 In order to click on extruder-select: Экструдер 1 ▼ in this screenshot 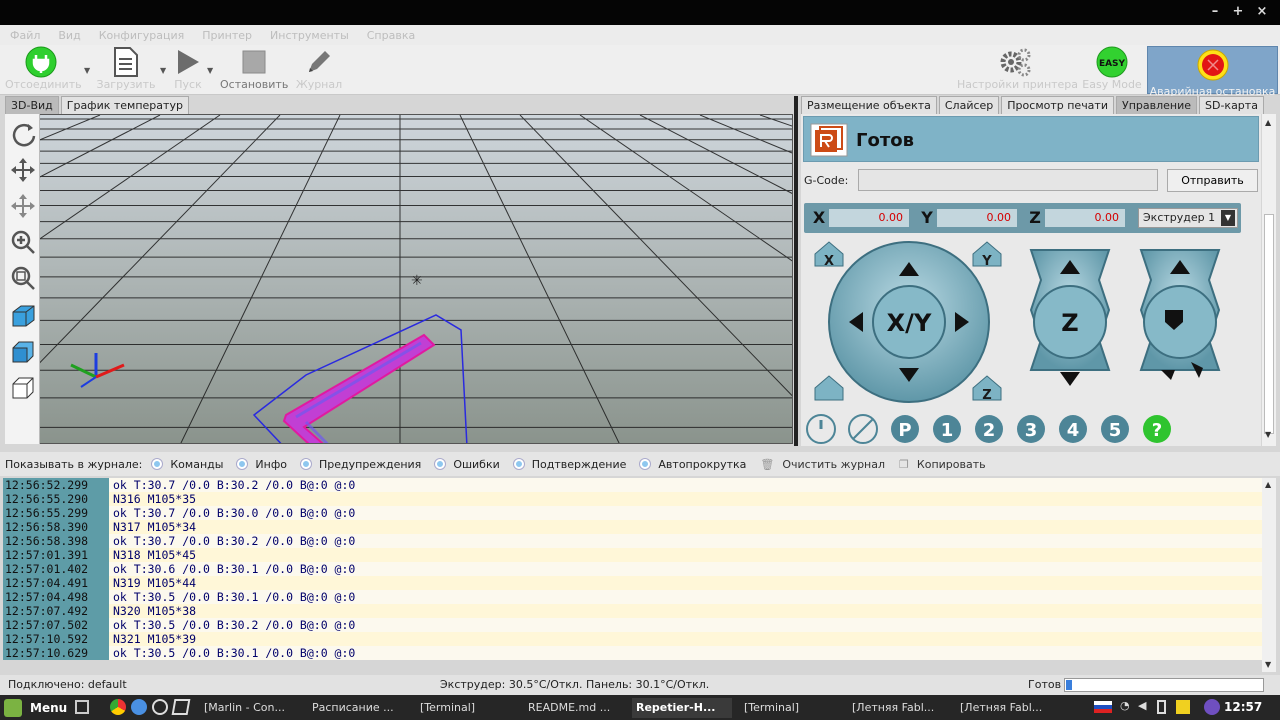, I will do `click(1188, 218)`.